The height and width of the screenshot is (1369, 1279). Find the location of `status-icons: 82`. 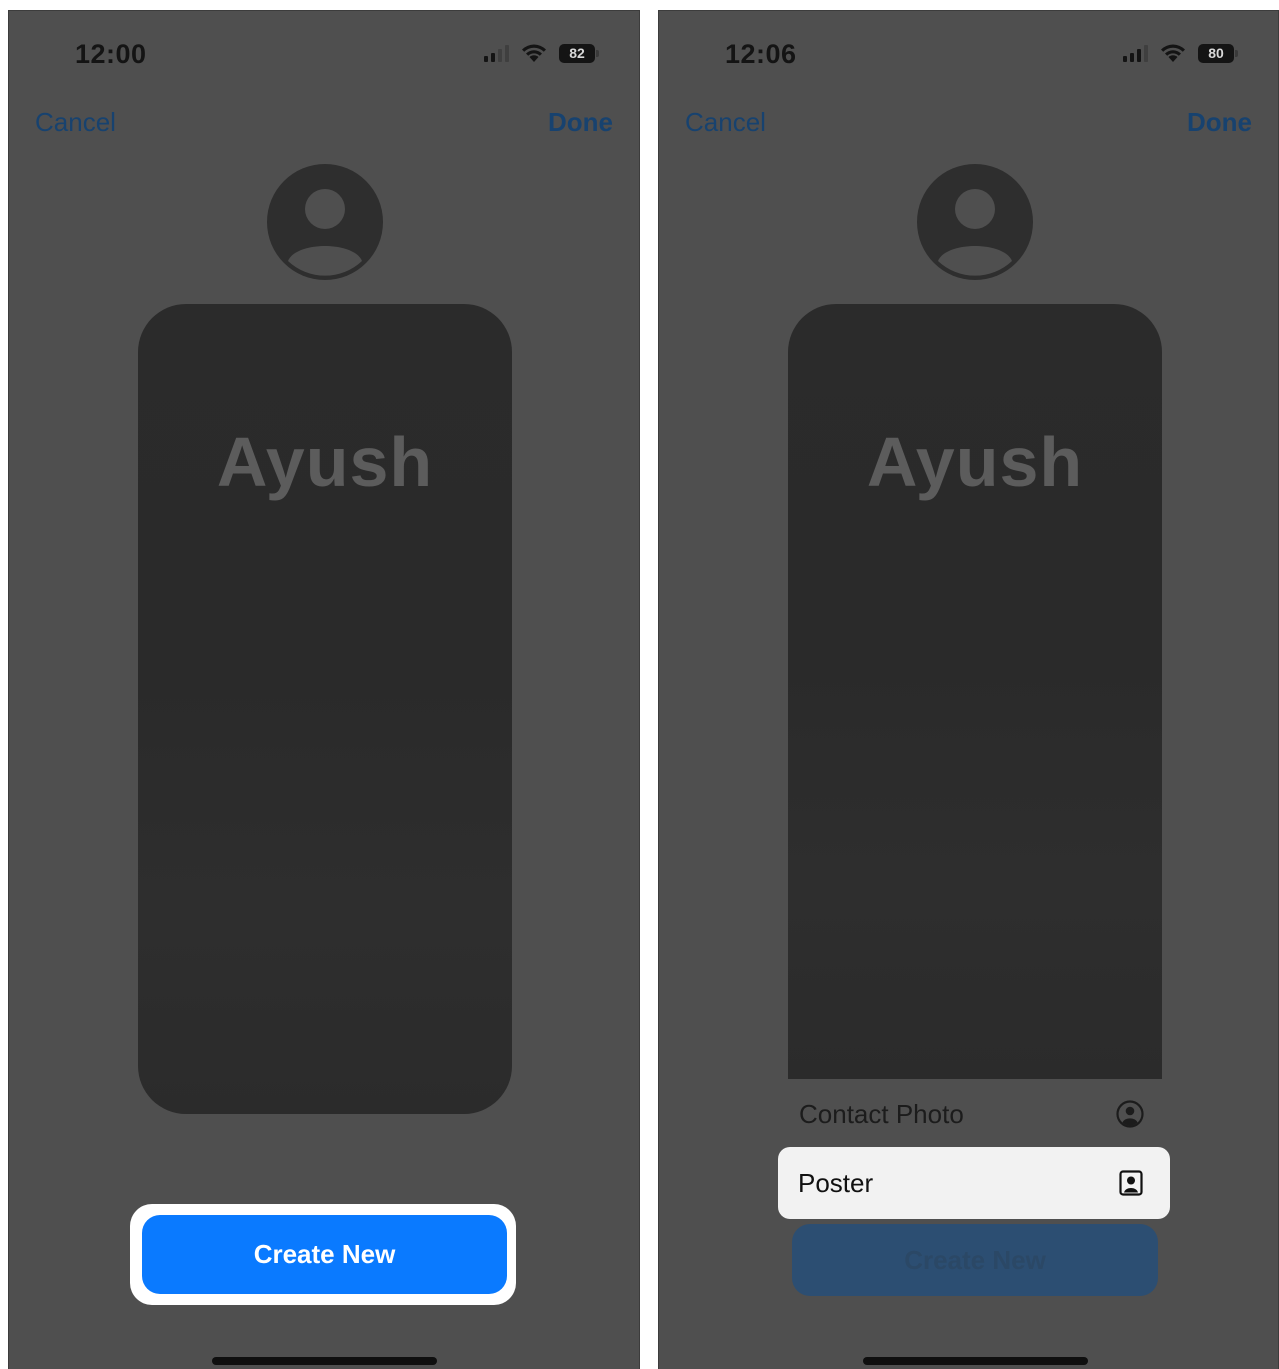

status-icons: 82 is located at coordinates (541, 53).